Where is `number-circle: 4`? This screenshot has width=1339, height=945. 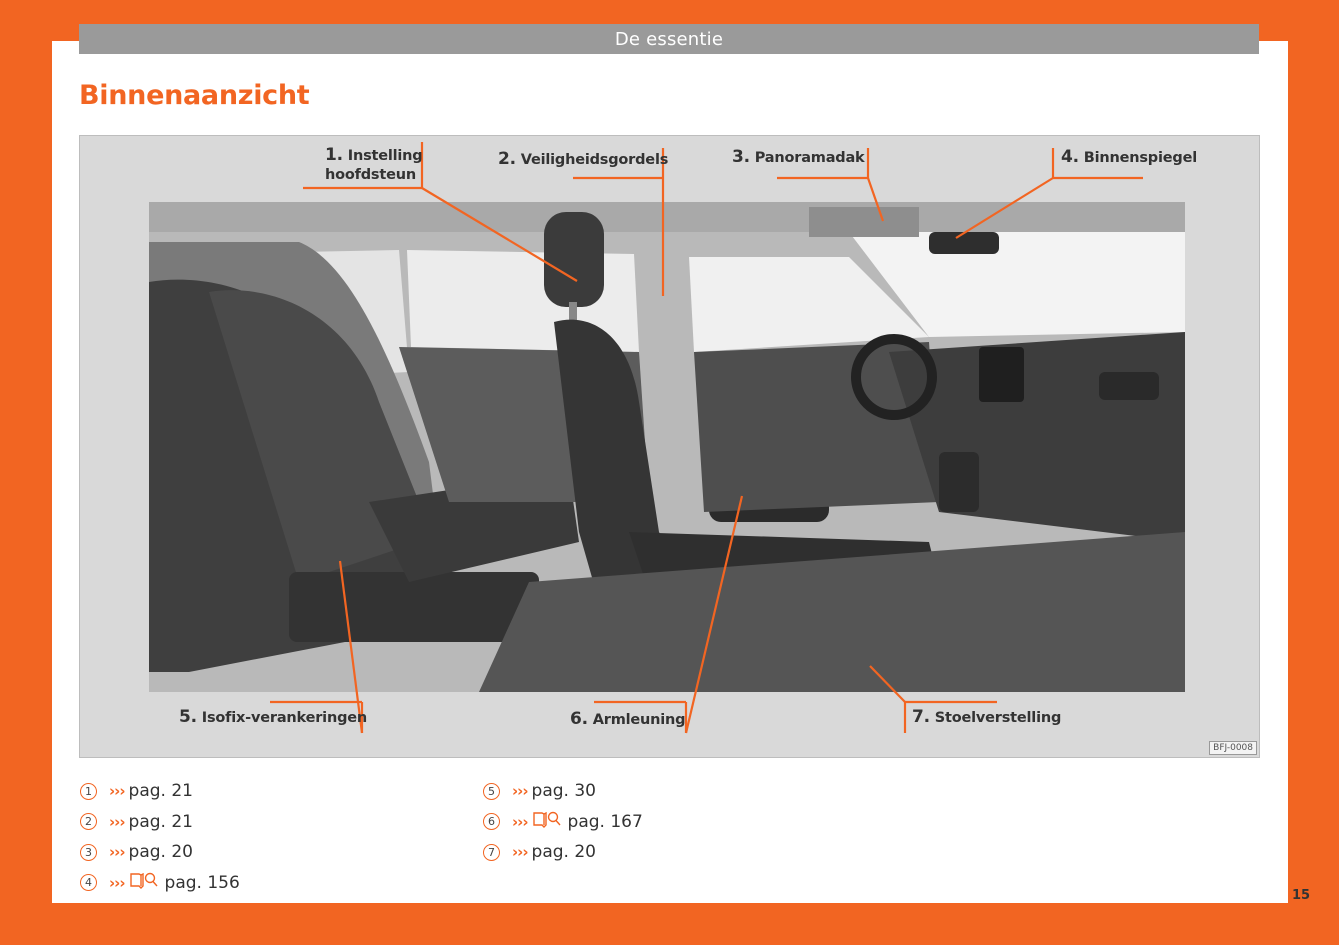 number-circle: 4 is located at coordinates (88, 883).